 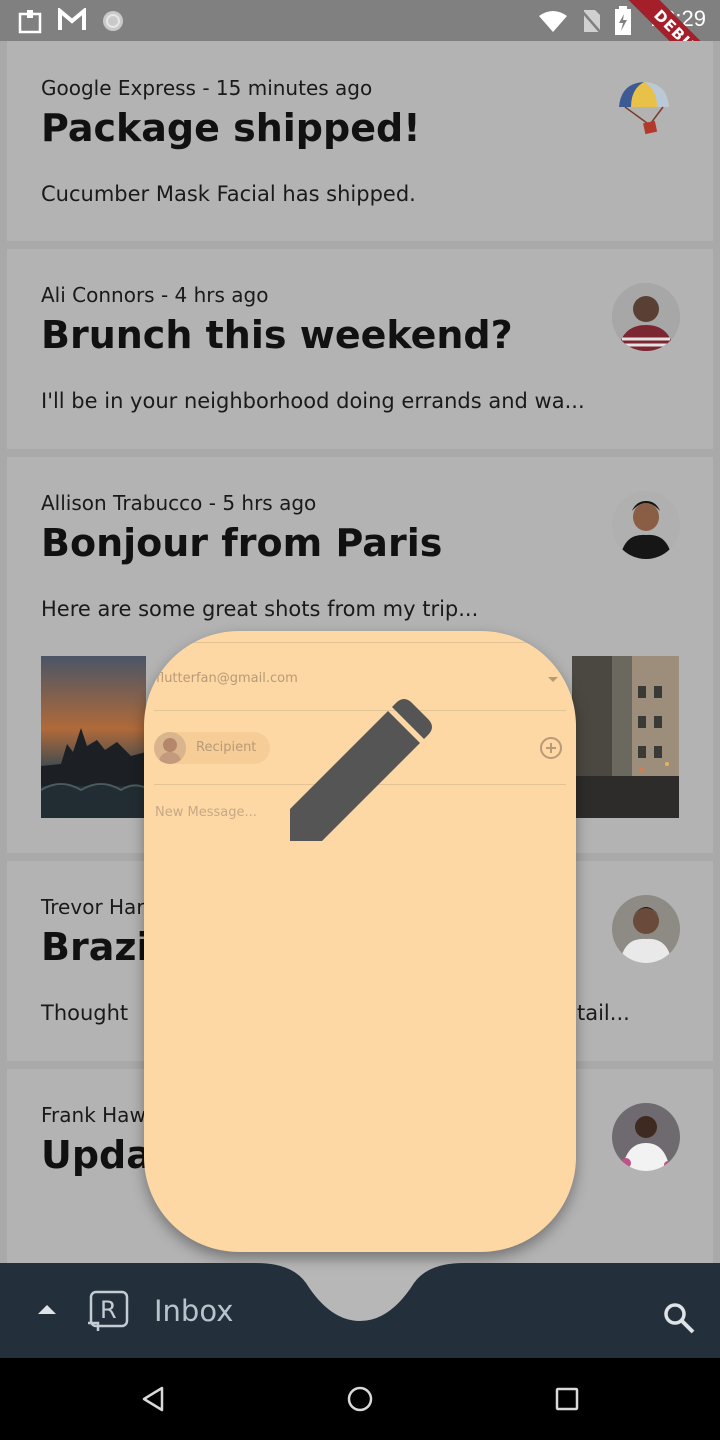 What do you see at coordinates (72, 19) in the screenshot?
I see `gmail-icon` at bounding box center [72, 19].